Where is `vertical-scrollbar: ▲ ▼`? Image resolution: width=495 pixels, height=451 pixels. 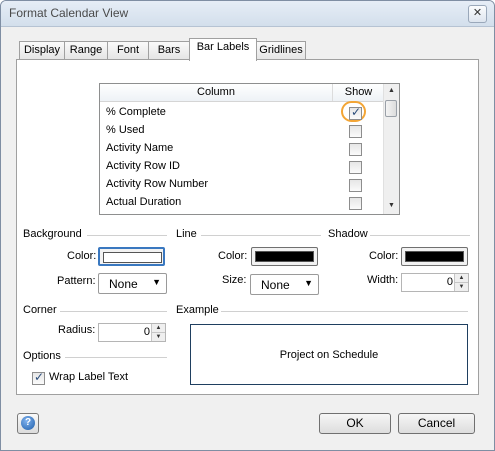 vertical-scrollbar: ▲ ▼ is located at coordinates (391, 149).